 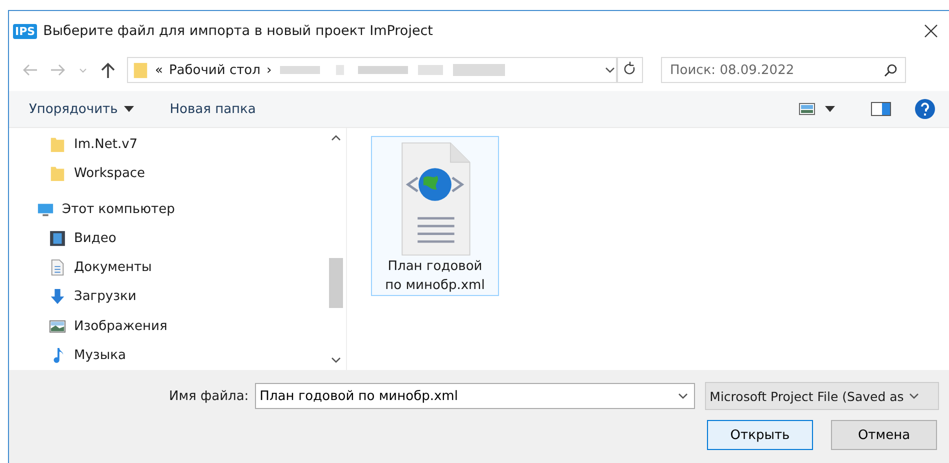 I want to click on search-field: Поиск: 08.09.2022, so click(x=783, y=70).